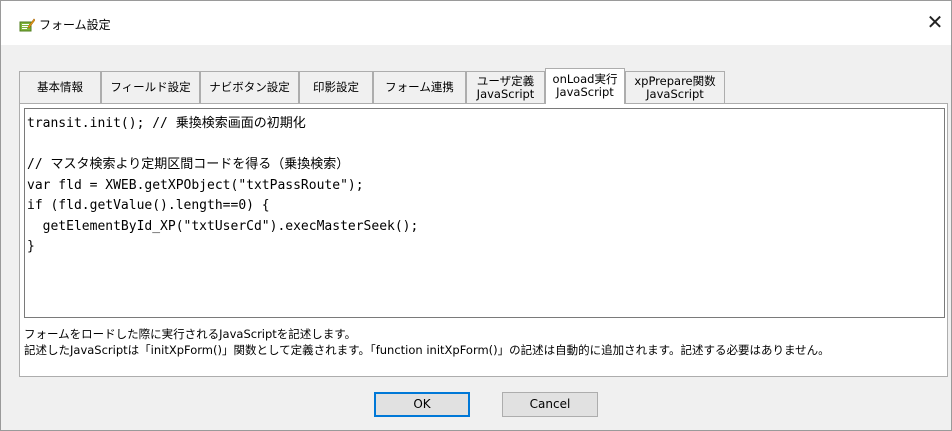 This screenshot has width=952, height=431. What do you see at coordinates (675, 80) in the screenshot?
I see `tab-label-line1: xpPrepare関数` at bounding box center [675, 80].